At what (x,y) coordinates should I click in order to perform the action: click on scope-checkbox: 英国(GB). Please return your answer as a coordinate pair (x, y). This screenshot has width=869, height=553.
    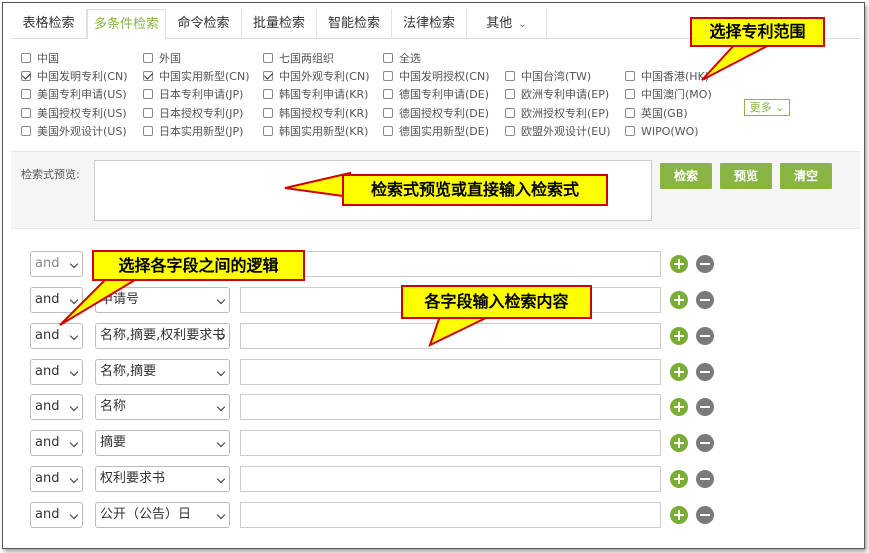
    Looking at the image, I should click on (656, 114).